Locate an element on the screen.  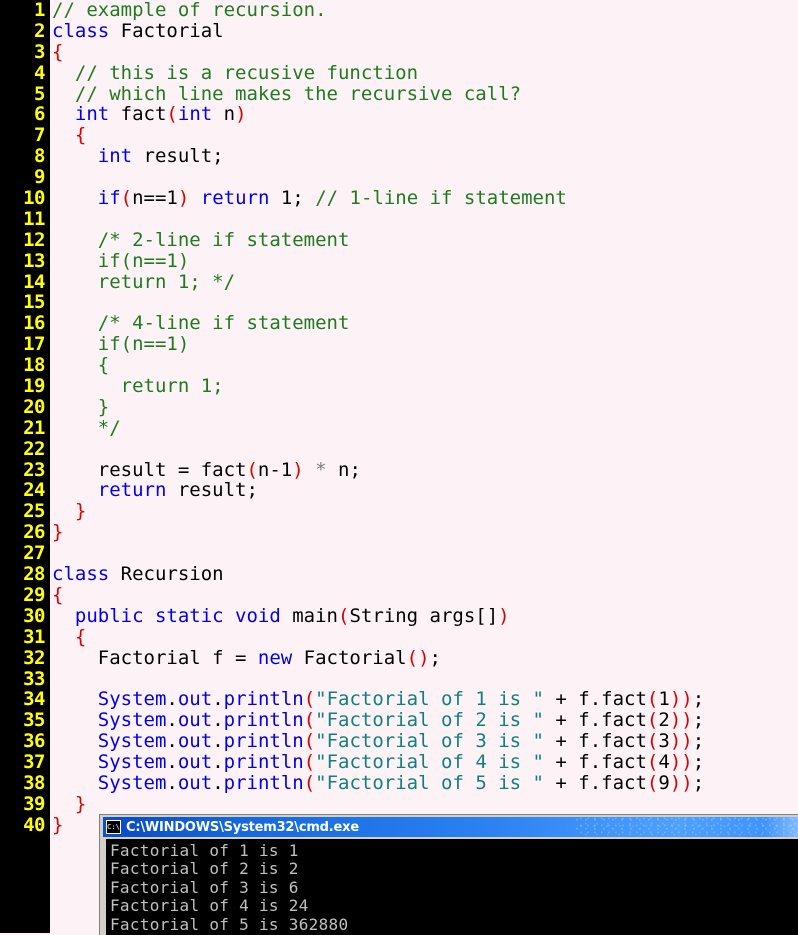
line-number: 16 is located at coordinates (34, 323).